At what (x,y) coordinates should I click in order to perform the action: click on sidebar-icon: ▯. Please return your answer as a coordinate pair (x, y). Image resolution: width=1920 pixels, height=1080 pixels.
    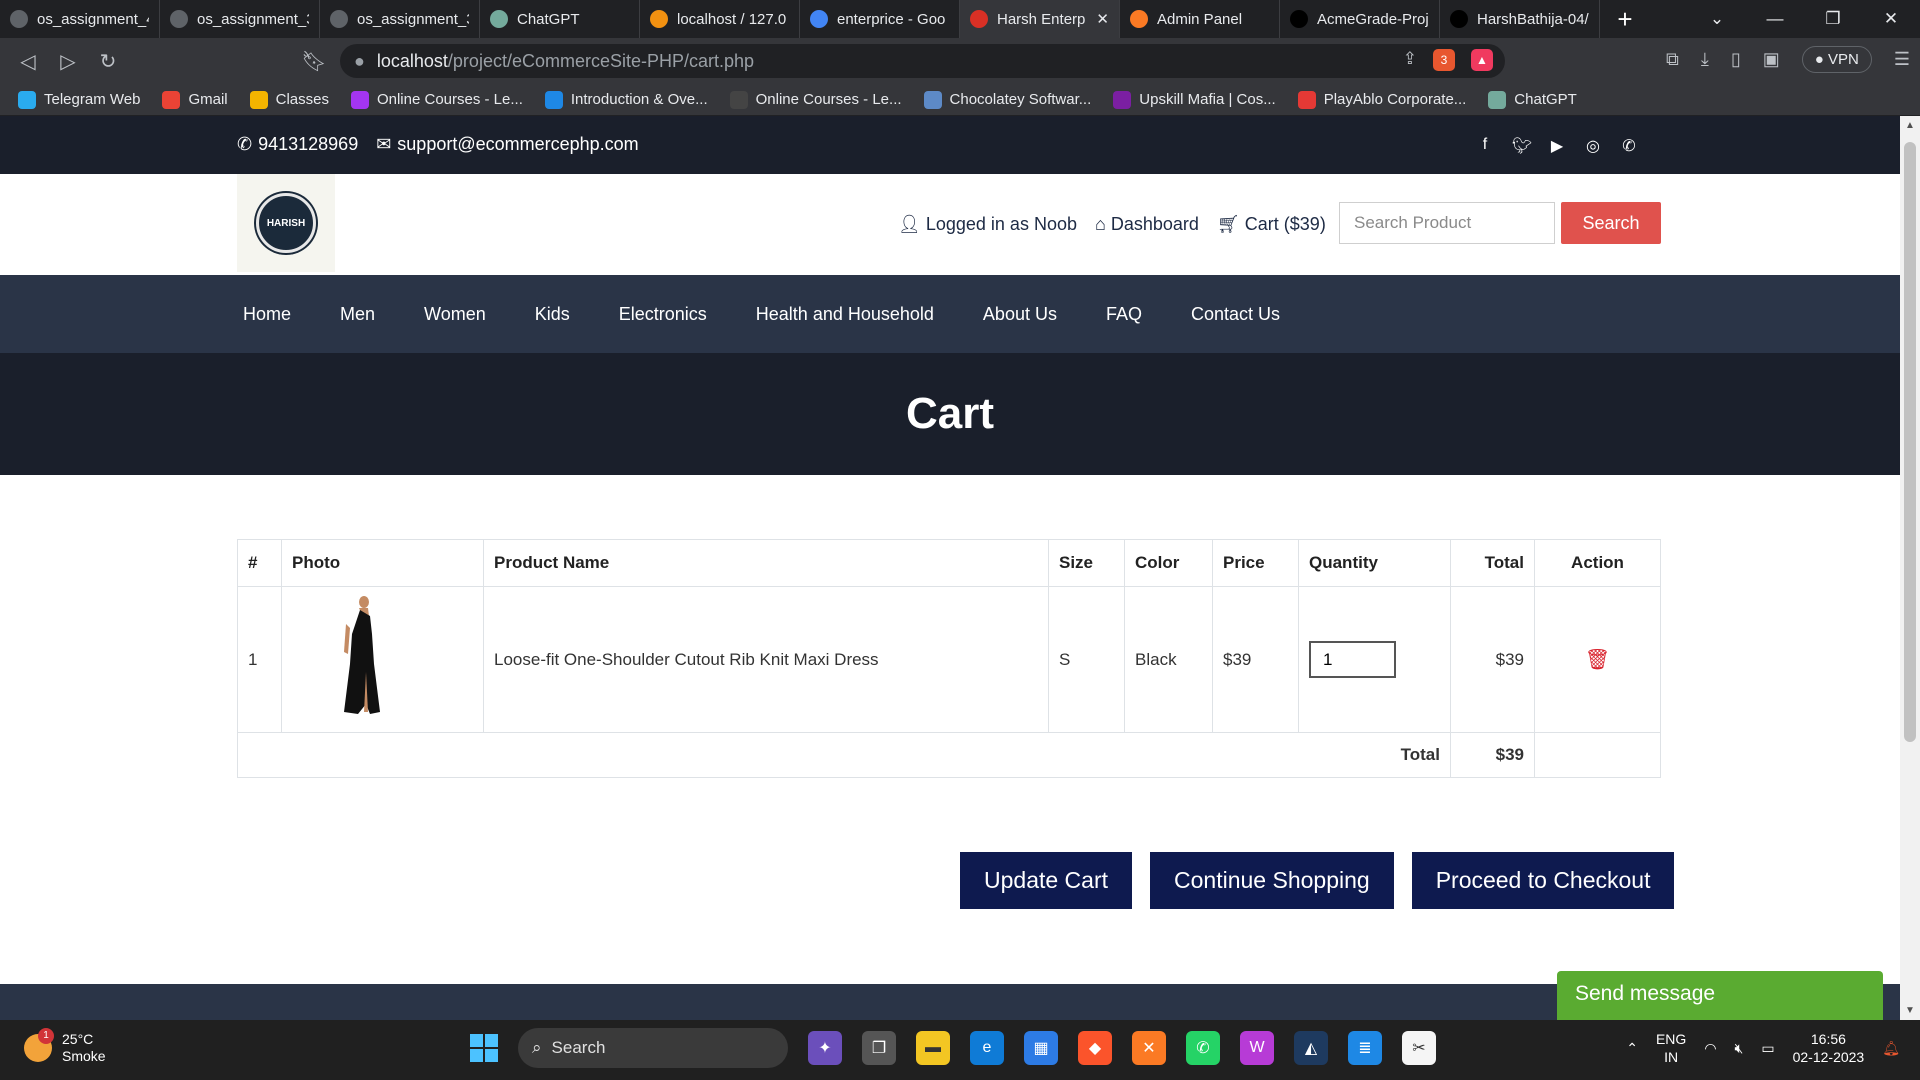
    Looking at the image, I should click on (1736, 59).